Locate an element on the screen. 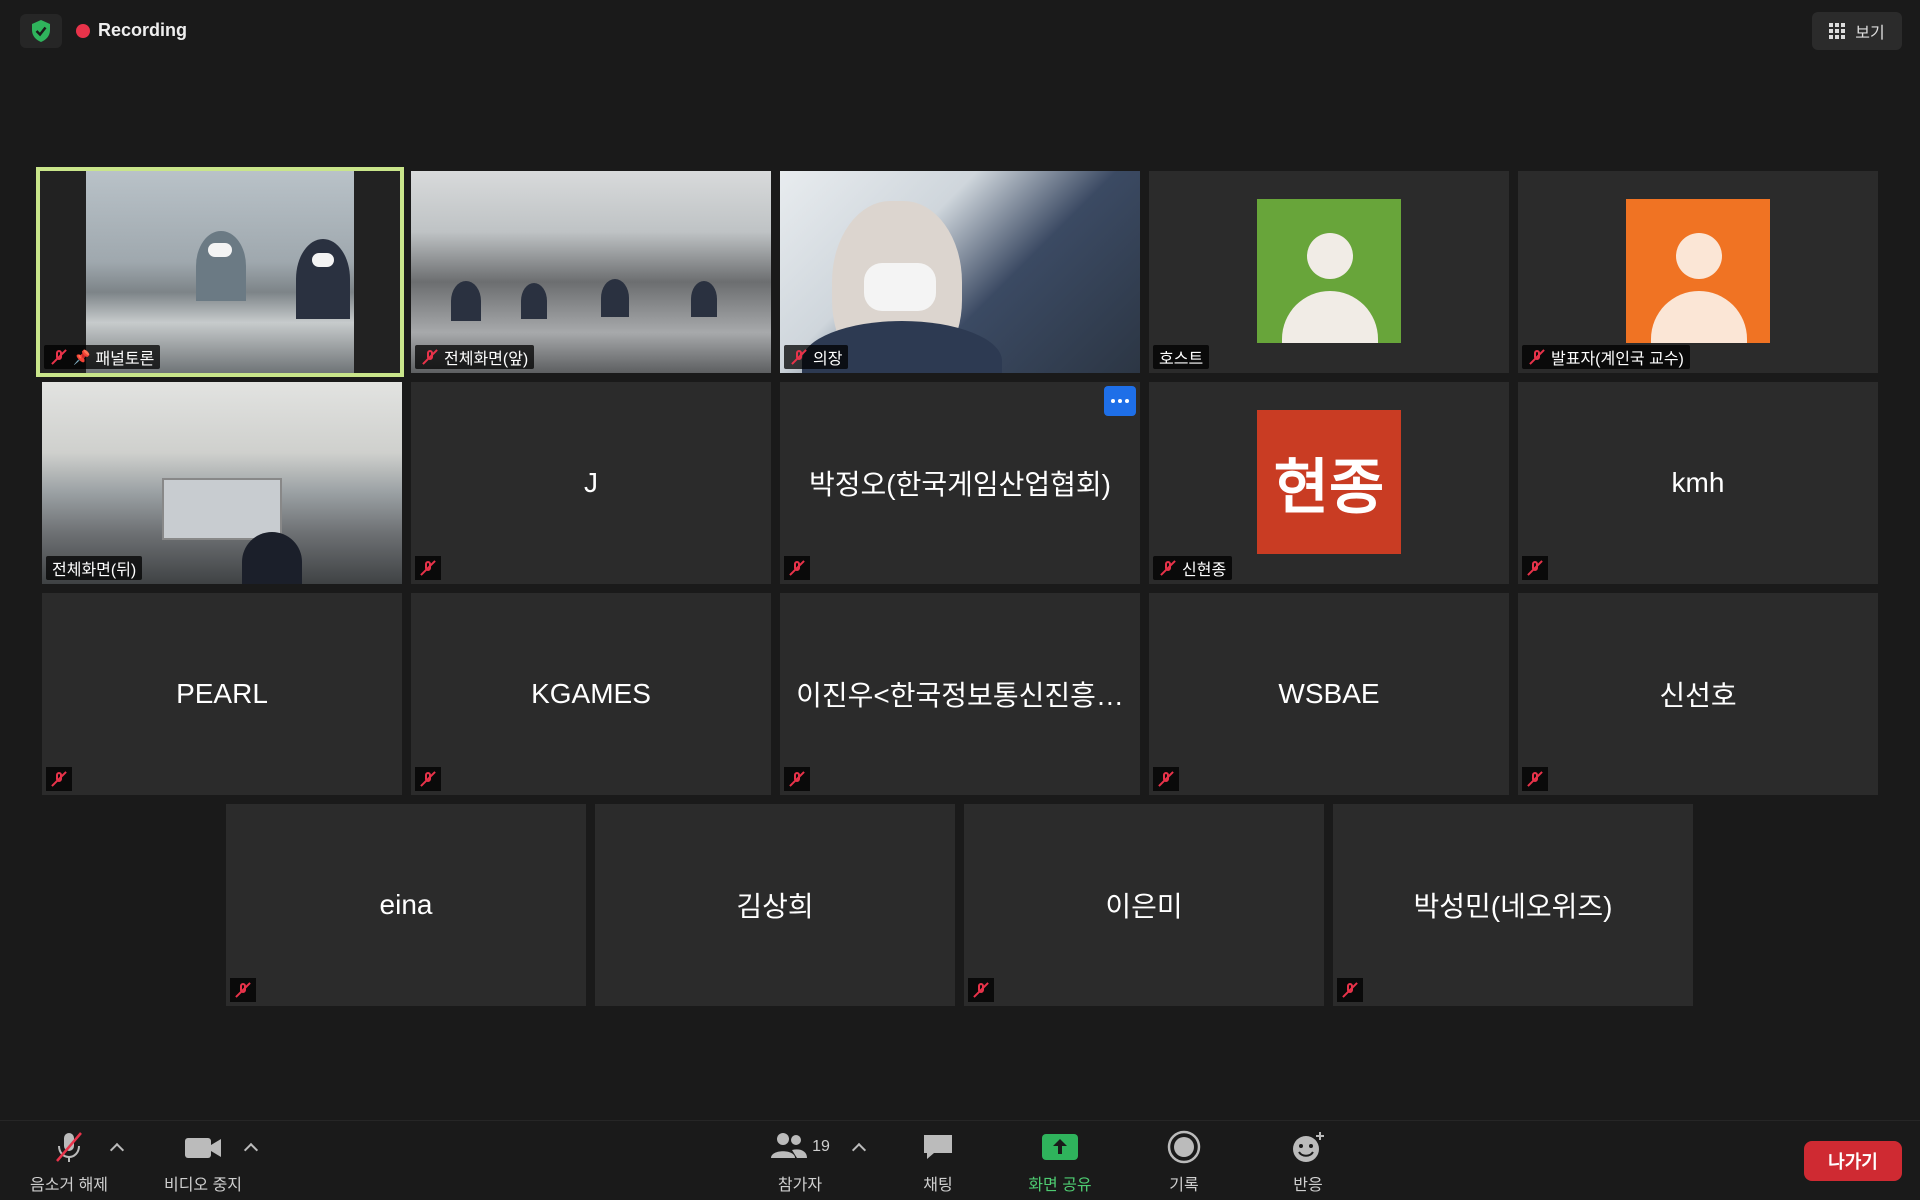 The width and height of the screenshot is (1920, 1200). participant-tile: 의장 is located at coordinates (960, 272).